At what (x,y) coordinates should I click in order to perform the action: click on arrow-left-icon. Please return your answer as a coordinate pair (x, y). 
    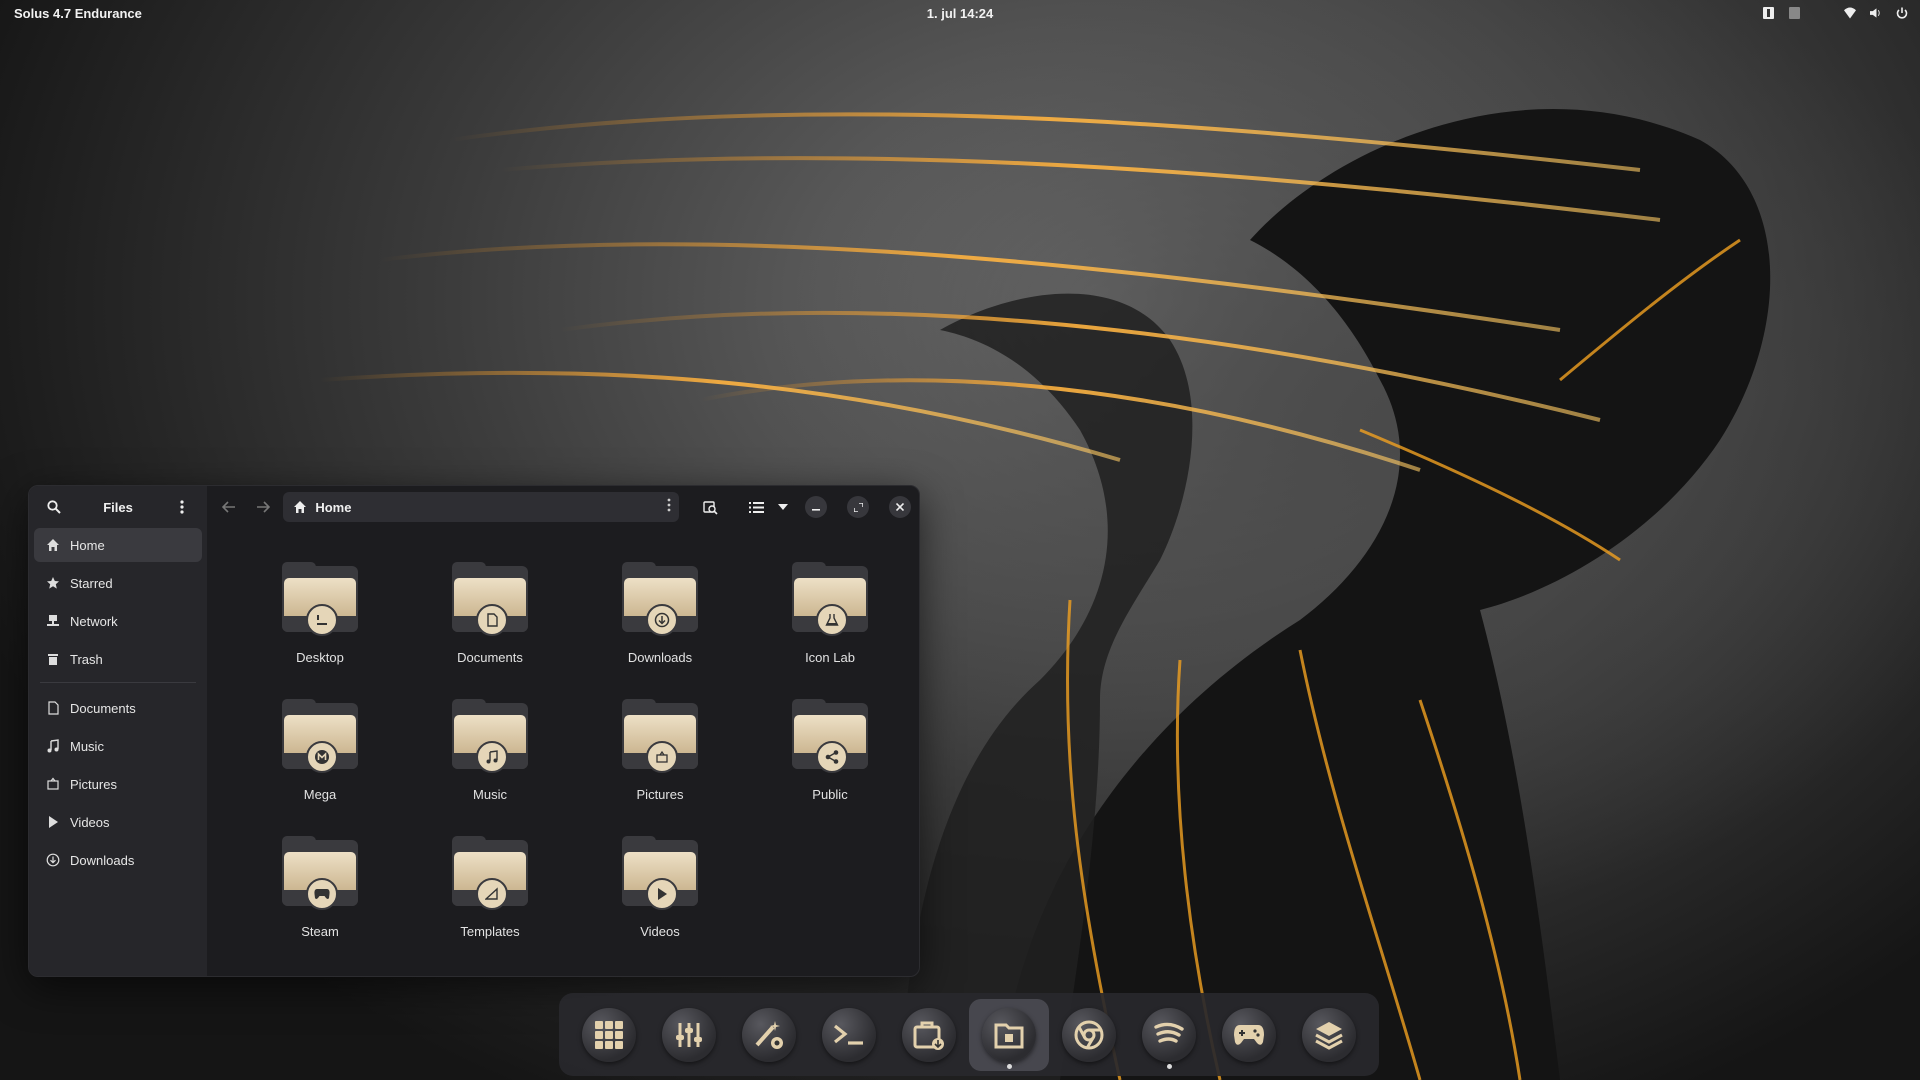
    Looking at the image, I should click on (229, 507).